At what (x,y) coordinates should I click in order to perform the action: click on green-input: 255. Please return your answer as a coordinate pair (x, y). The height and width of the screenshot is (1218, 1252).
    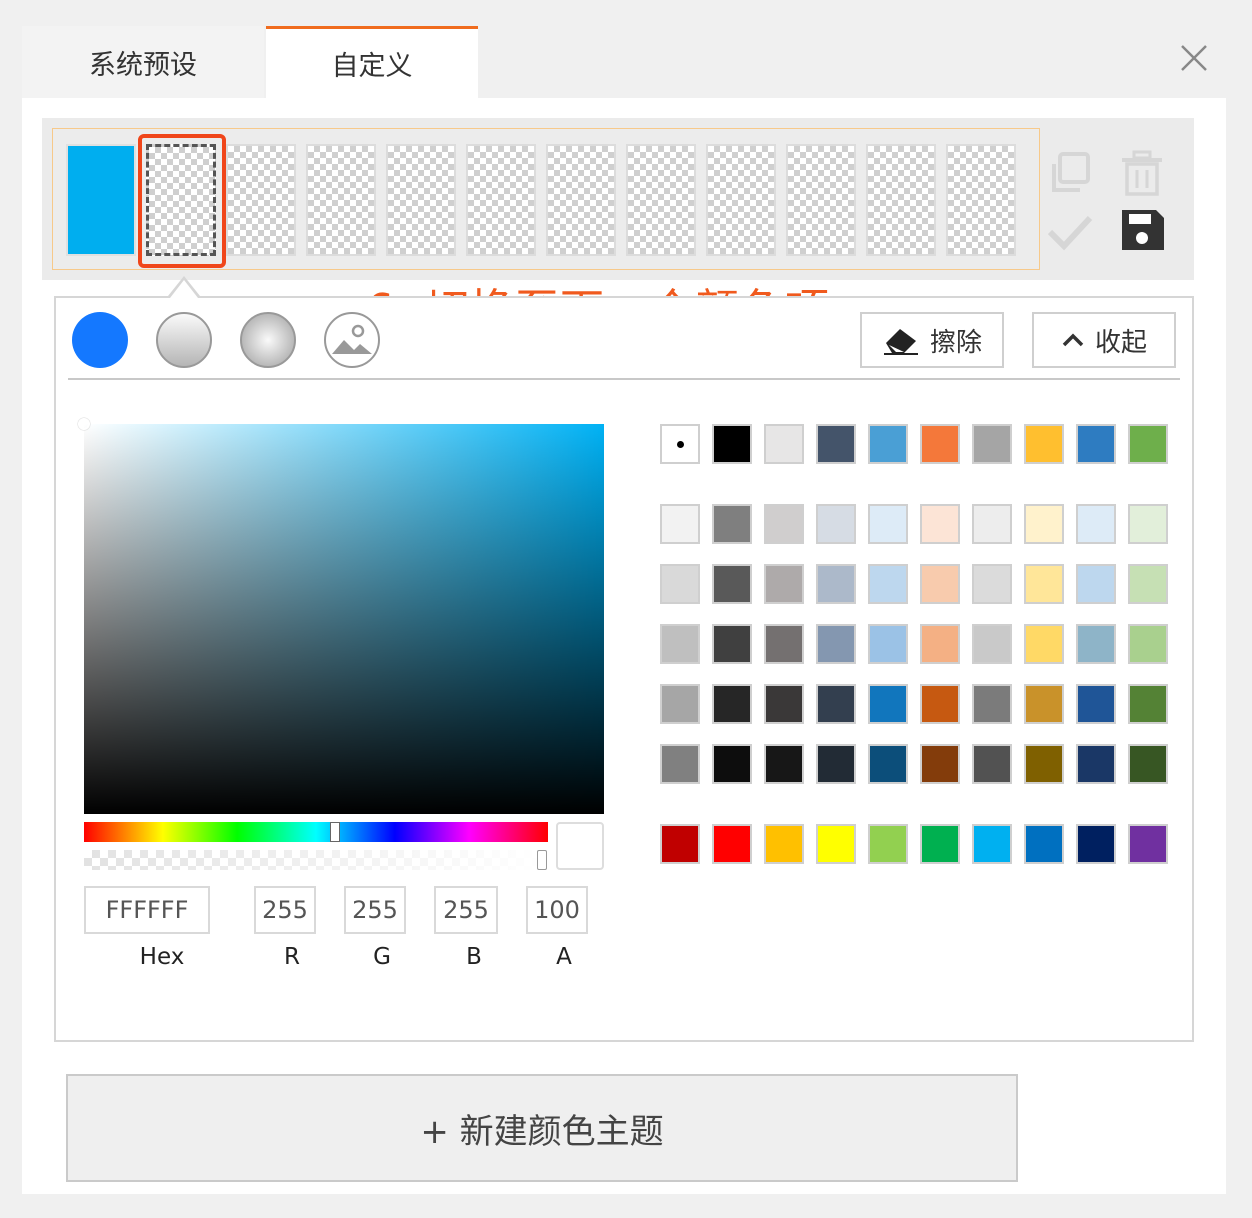
    Looking at the image, I should click on (375, 910).